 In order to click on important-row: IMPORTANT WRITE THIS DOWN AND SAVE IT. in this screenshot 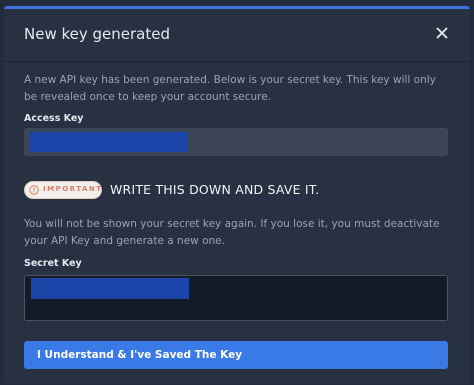, I will do `click(239, 191)`.